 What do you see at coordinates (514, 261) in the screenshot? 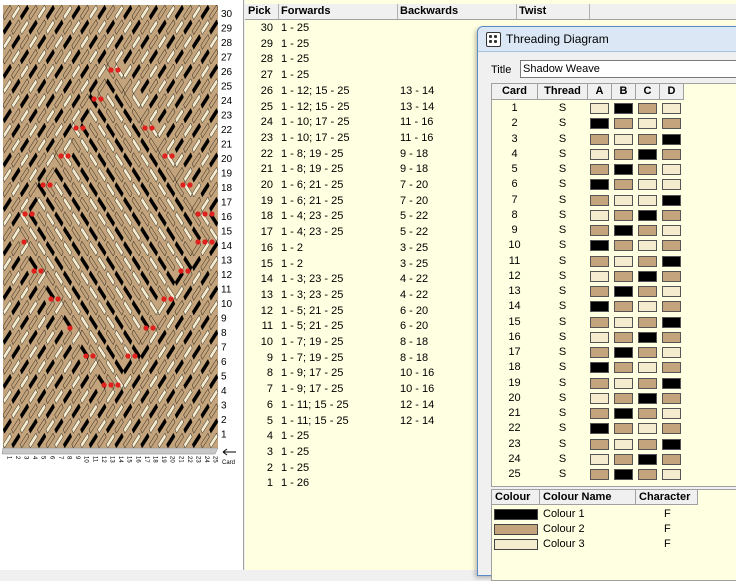
I see `card-number: 11` at bounding box center [514, 261].